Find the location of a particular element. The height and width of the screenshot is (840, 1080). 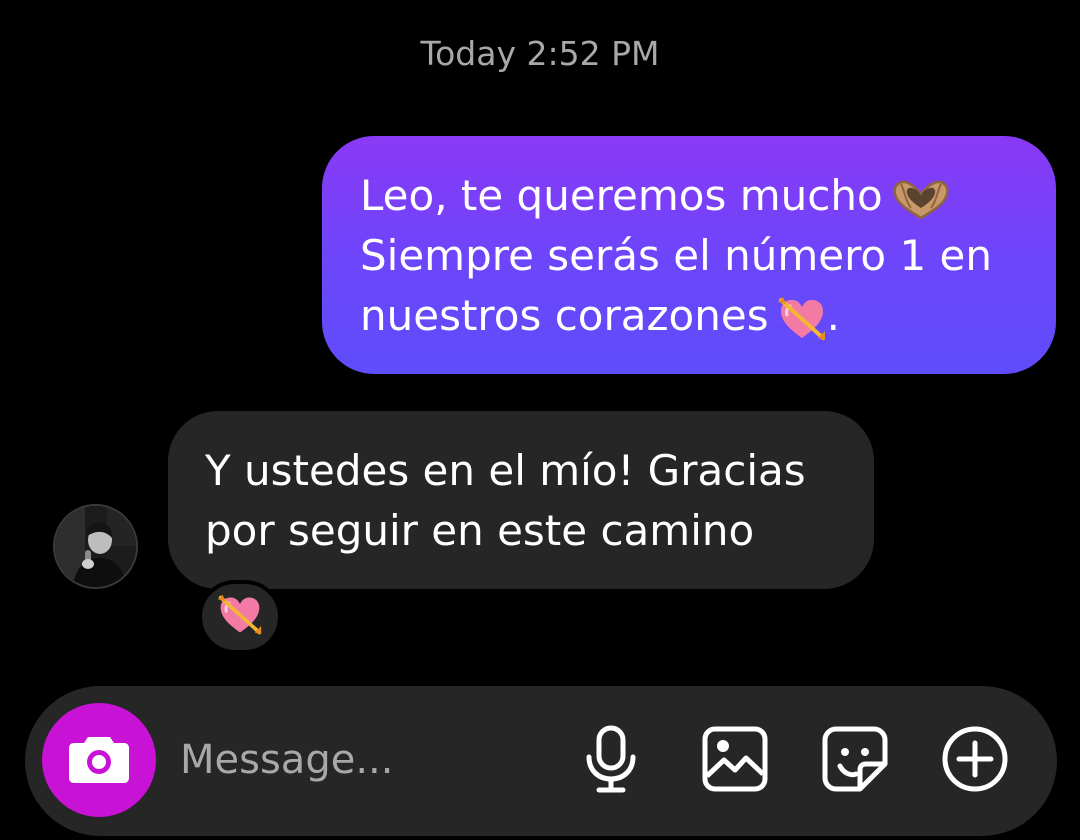

outgoing-message-line: Siempre serás el número 1 en is located at coordinates (676, 255).